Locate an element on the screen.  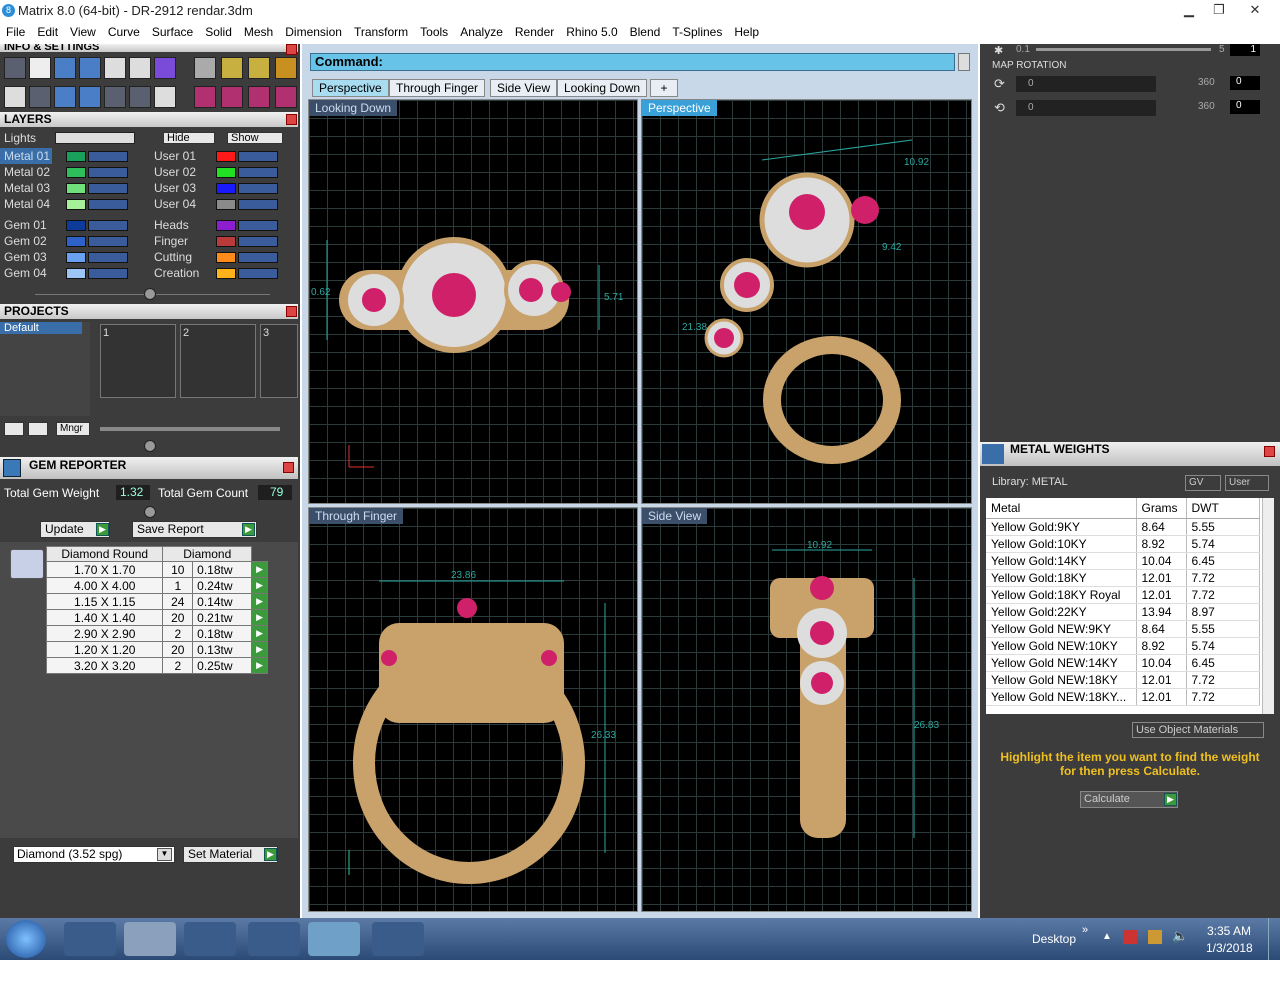
table-row: Yellow Gold NEW:18KY 12.01 7.72 is located at coordinates (1123, 680).